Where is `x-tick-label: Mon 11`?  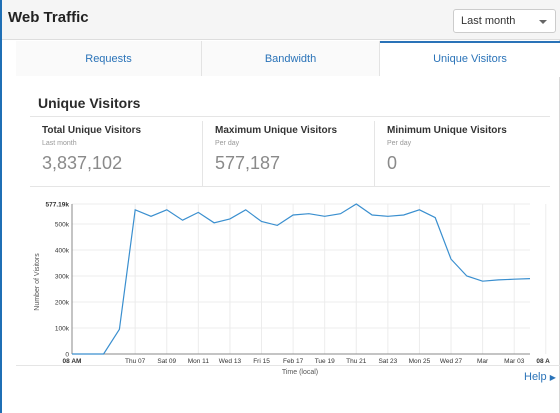
x-tick-label: Mon 11 is located at coordinates (199, 361).